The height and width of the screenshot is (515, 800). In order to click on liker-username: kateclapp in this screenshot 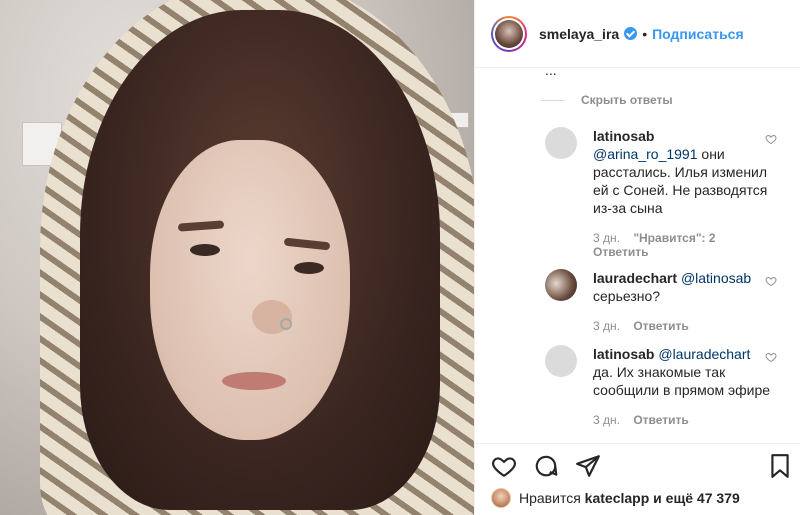, I will do `click(617, 498)`.